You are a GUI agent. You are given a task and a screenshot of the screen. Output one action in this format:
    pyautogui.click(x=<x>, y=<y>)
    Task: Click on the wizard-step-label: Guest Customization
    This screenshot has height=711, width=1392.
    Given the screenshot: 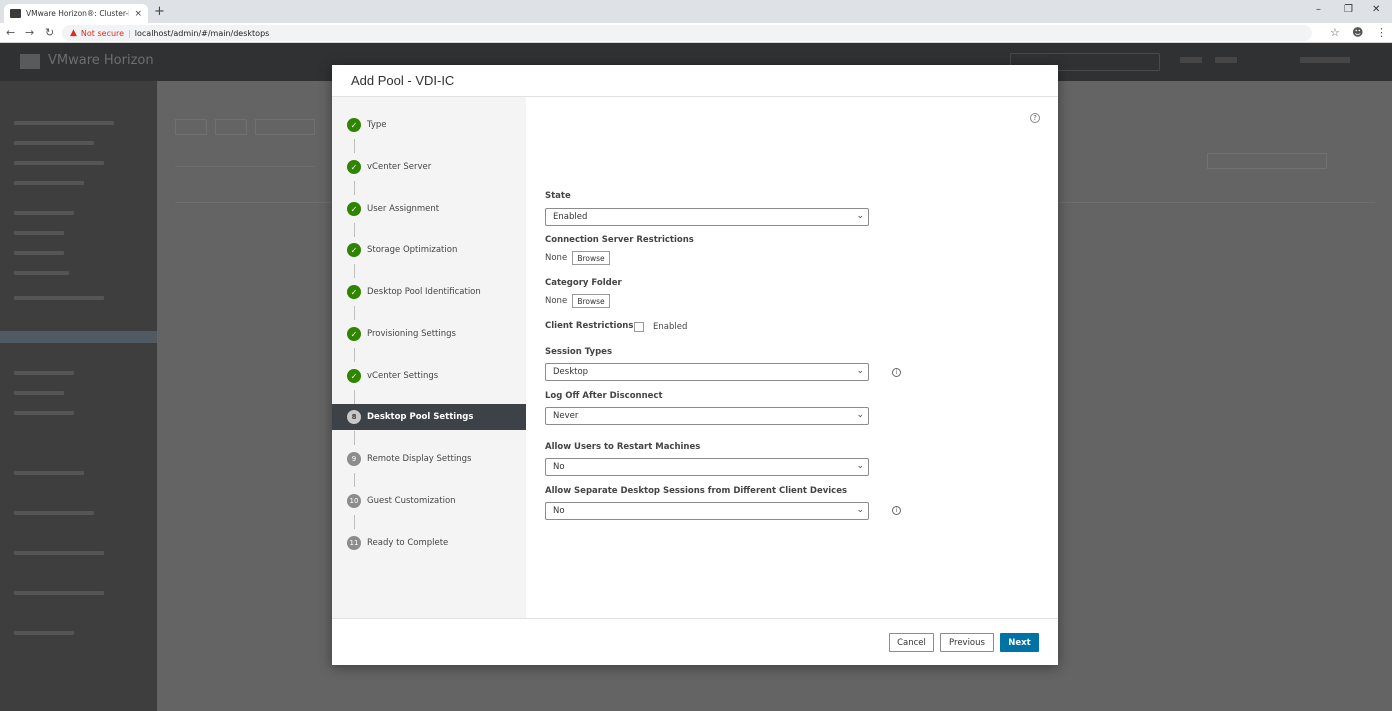 What is the action you would take?
    pyautogui.click(x=411, y=501)
    